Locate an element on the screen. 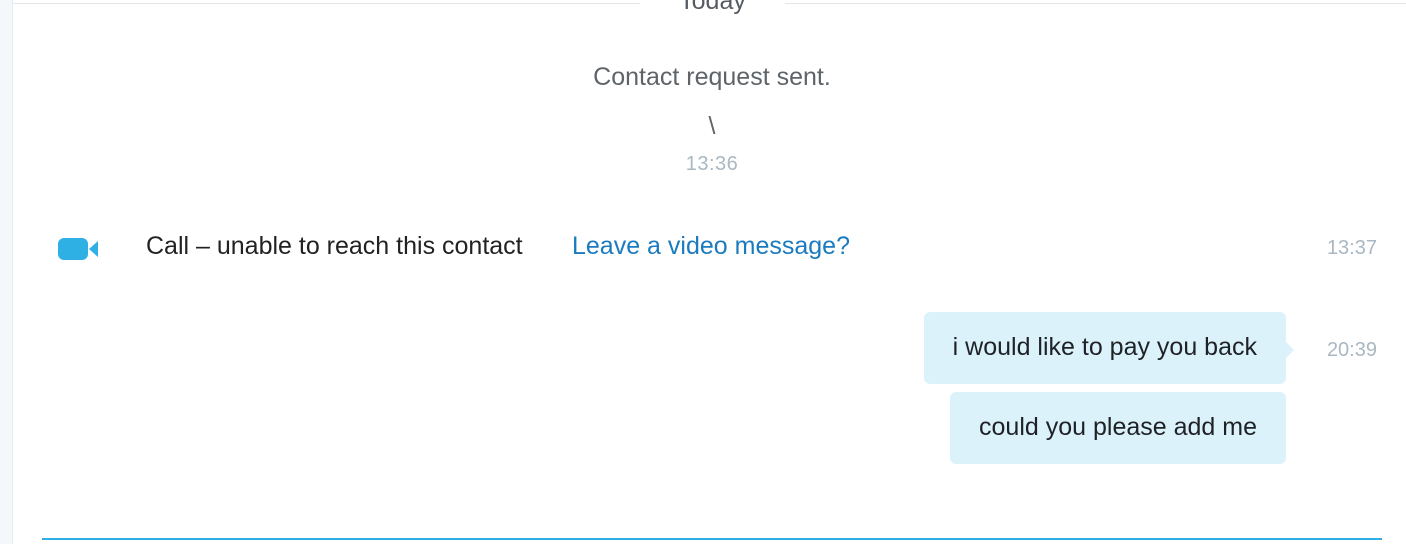 The height and width of the screenshot is (544, 1406). call-status-text: Call – unable to reach this contact is located at coordinates (334, 246).